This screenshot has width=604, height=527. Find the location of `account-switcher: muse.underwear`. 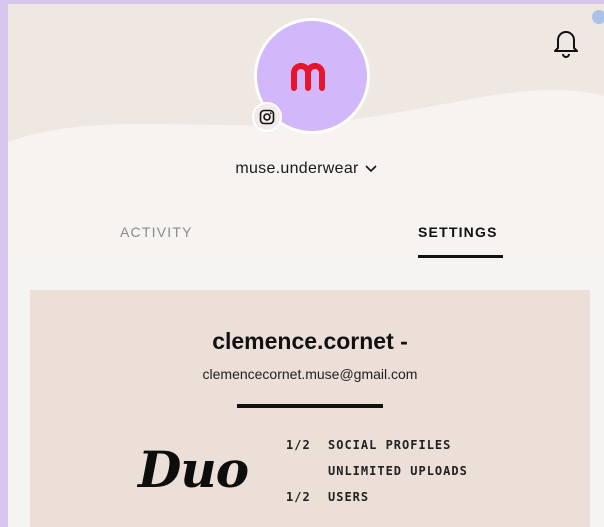

account-switcher: muse.underwear is located at coordinates (306, 169).